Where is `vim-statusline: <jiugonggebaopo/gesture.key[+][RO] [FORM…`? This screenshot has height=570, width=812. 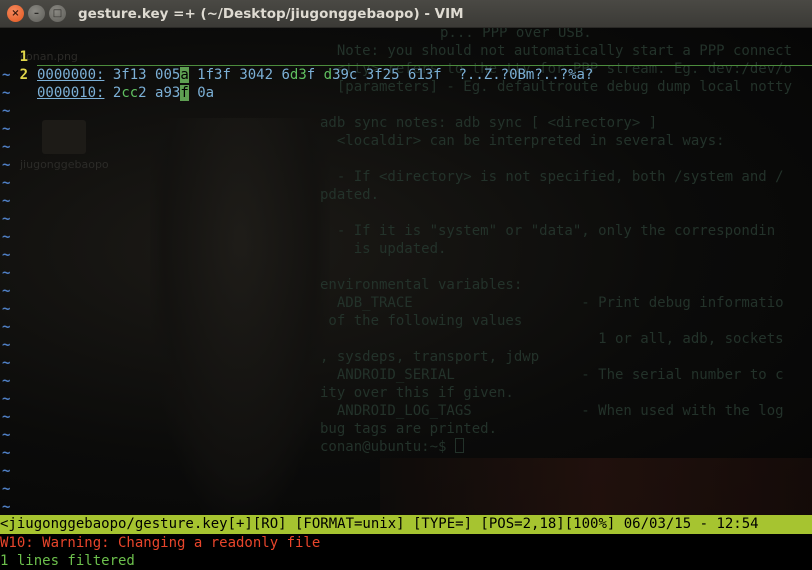
vim-statusline: <jiugonggebaopo/gesture.key[+][RO] [FORM… is located at coordinates (406, 524).